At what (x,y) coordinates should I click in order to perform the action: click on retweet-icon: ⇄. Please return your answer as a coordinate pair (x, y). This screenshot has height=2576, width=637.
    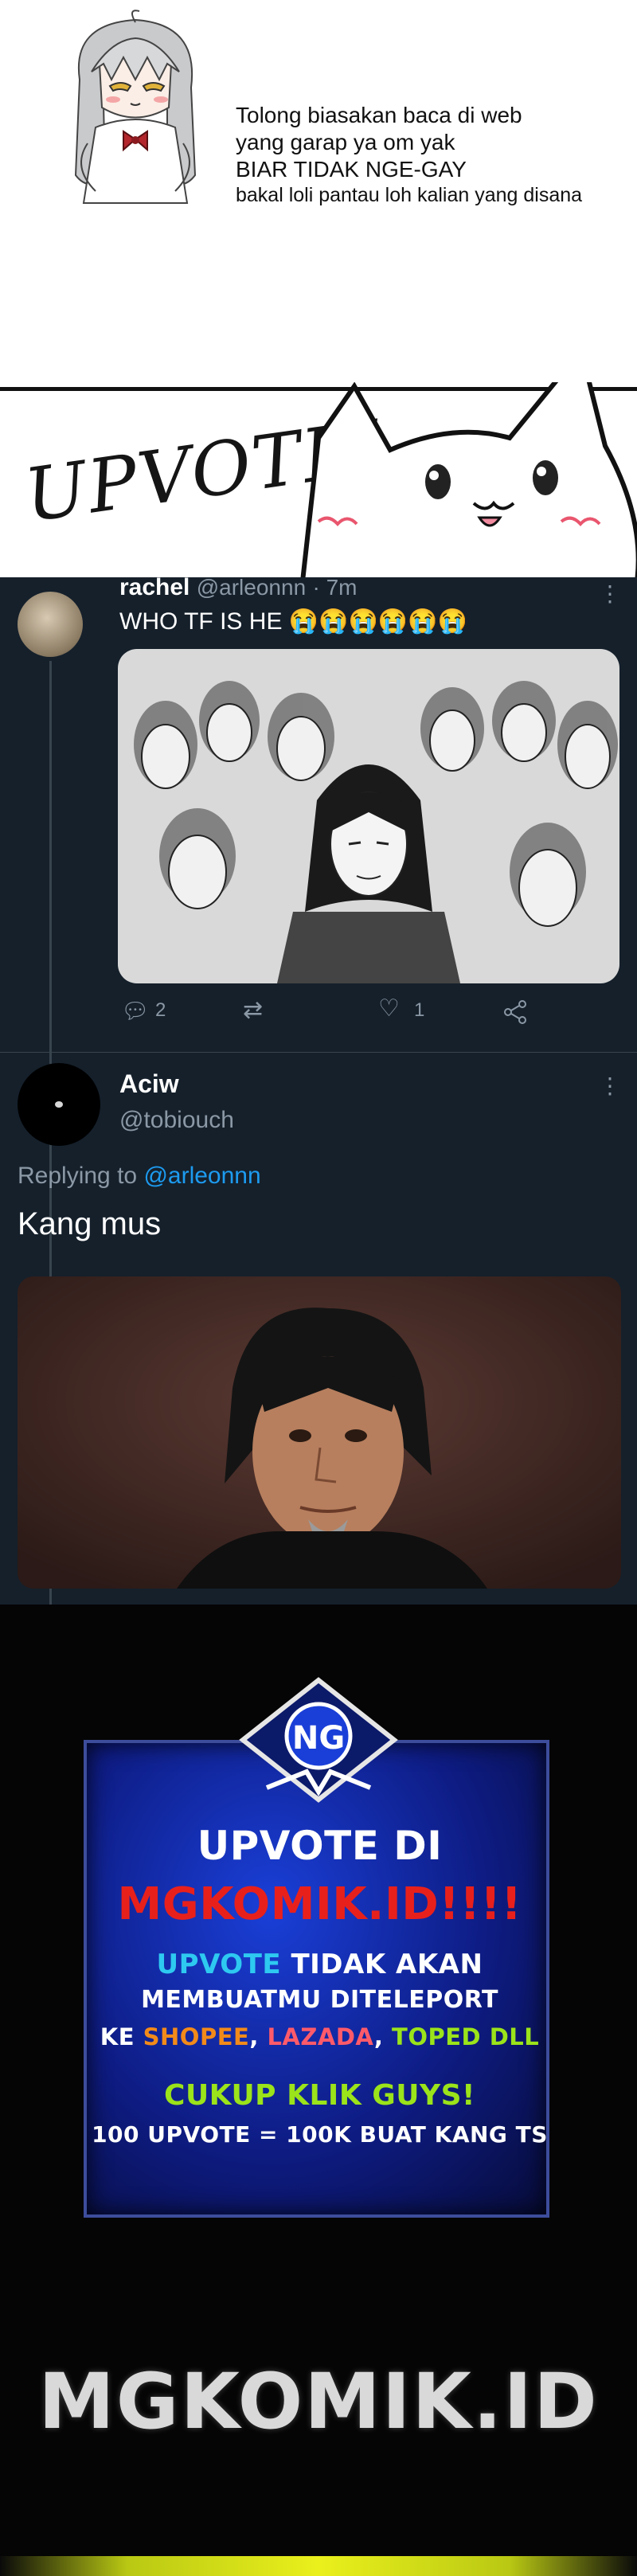
    Looking at the image, I should click on (253, 1010).